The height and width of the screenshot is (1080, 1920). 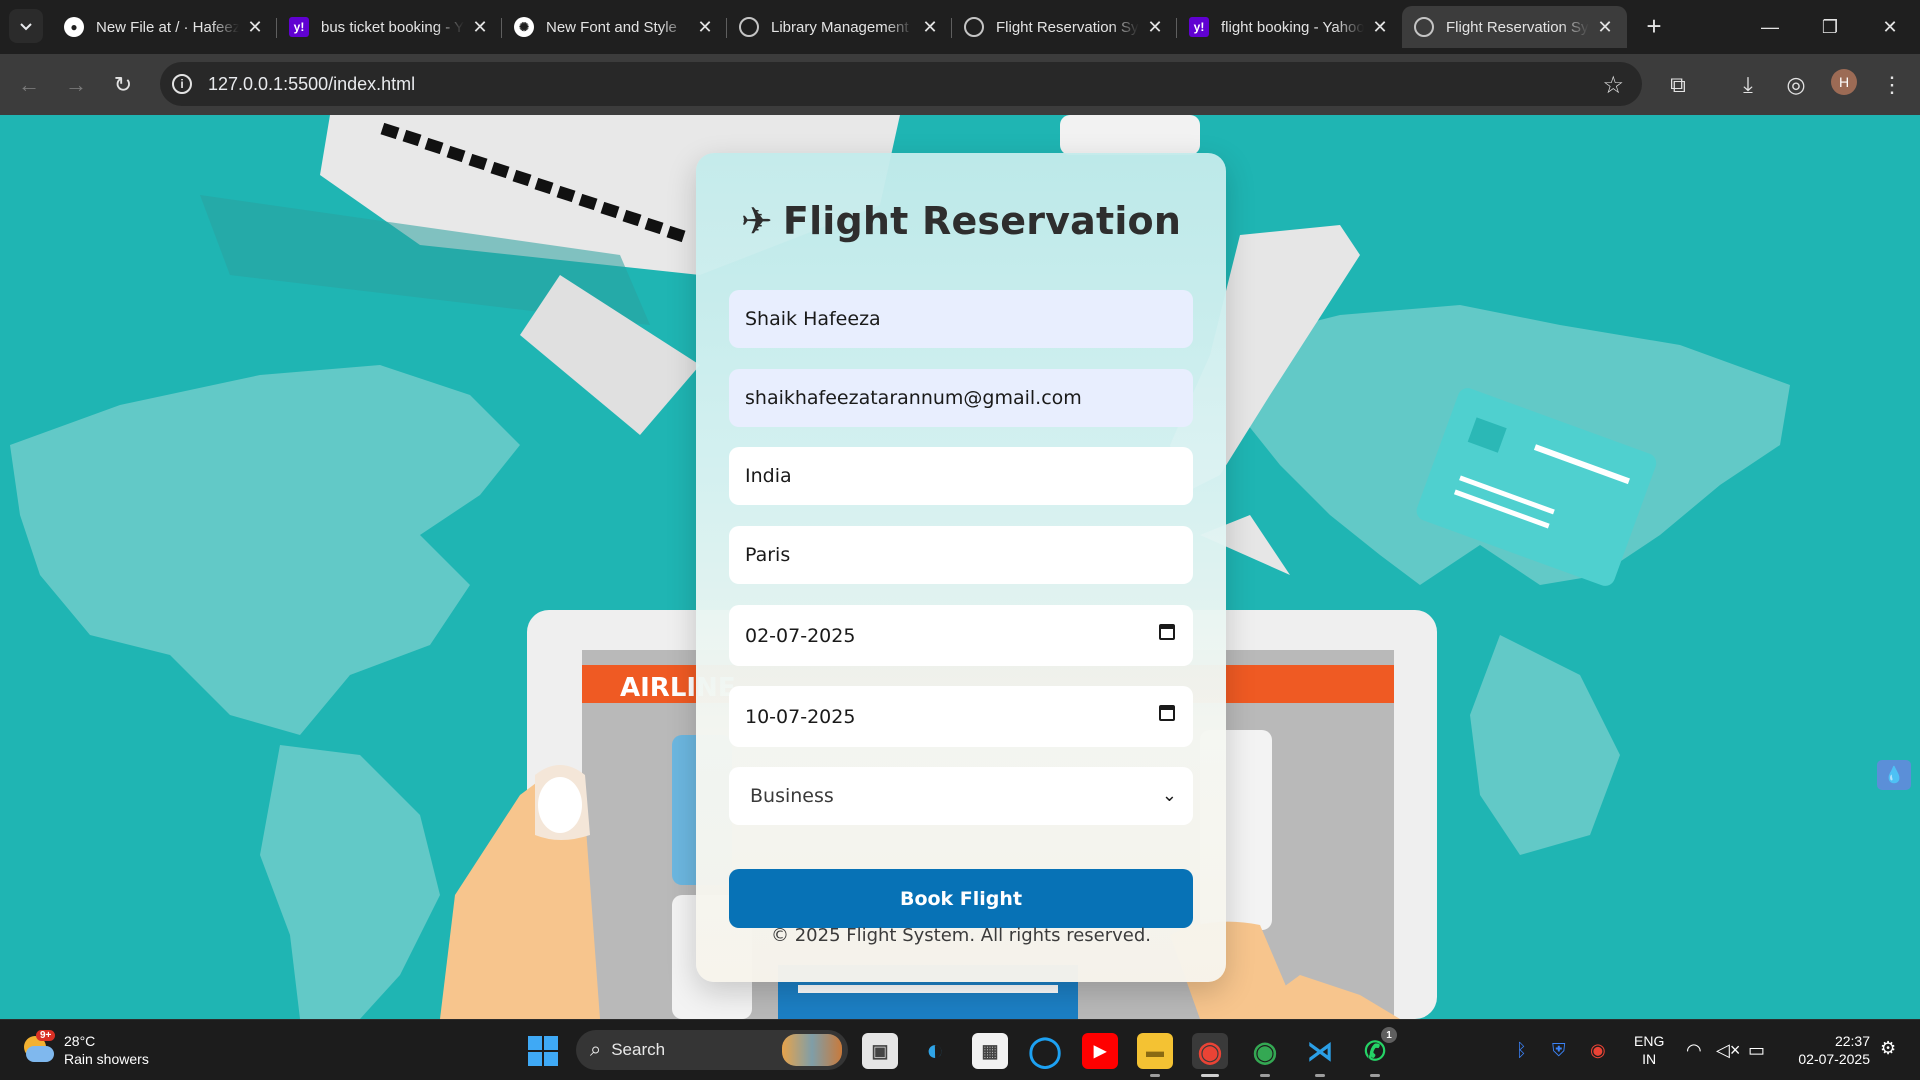 What do you see at coordinates (1834, 1059) in the screenshot?
I see `clock-date: 02-07-2025` at bounding box center [1834, 1059].